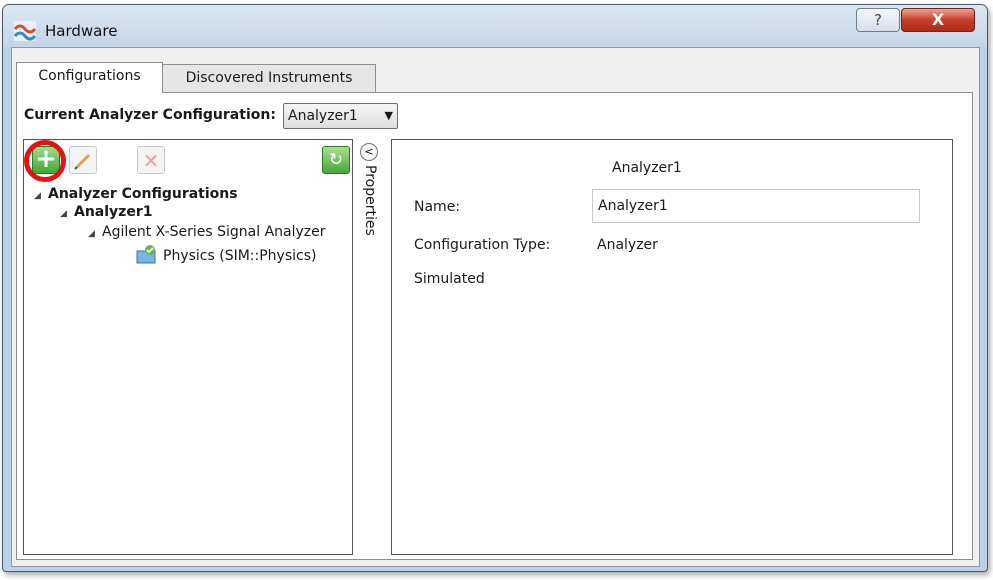 This screenshot has width=993, height=580. What do you see at coordinates (449, 279) in the screenshot?
I see `simulated-label: Simulated` at bounding box center [449, 279].